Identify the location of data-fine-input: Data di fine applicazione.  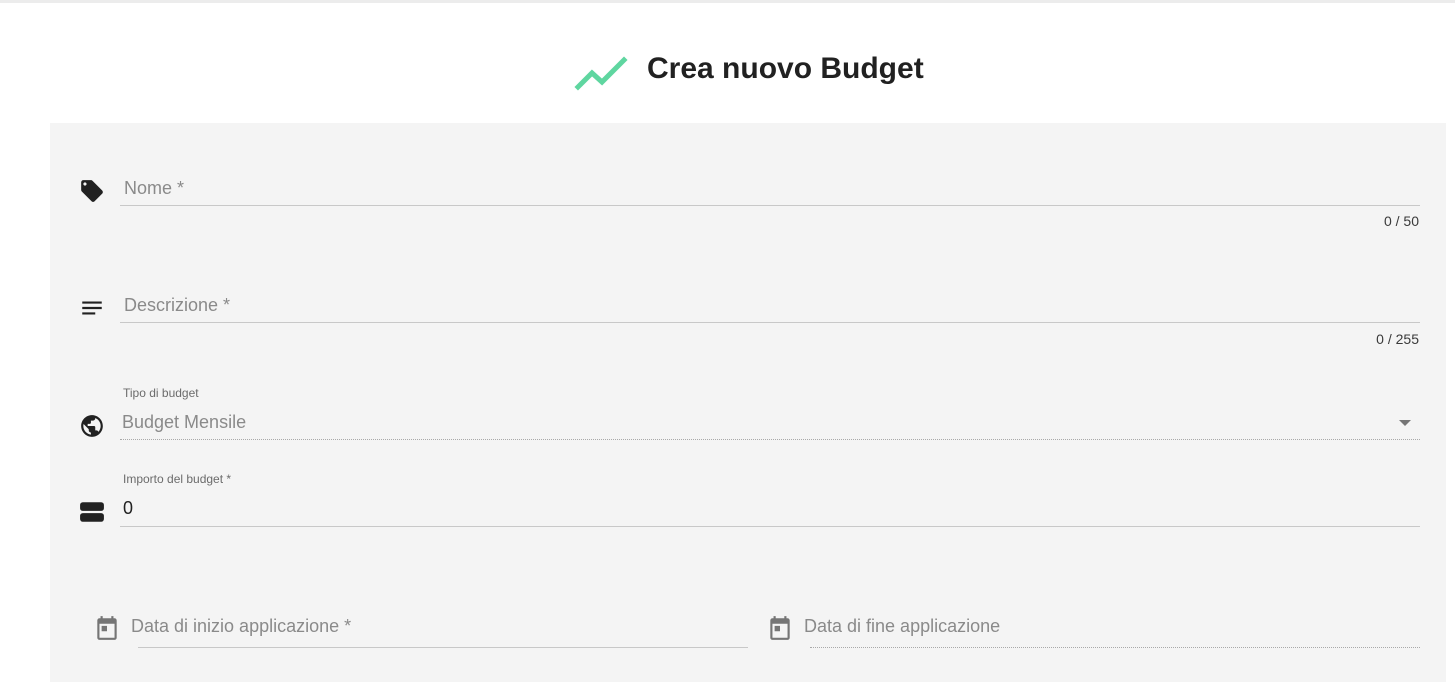
(1111, 627).